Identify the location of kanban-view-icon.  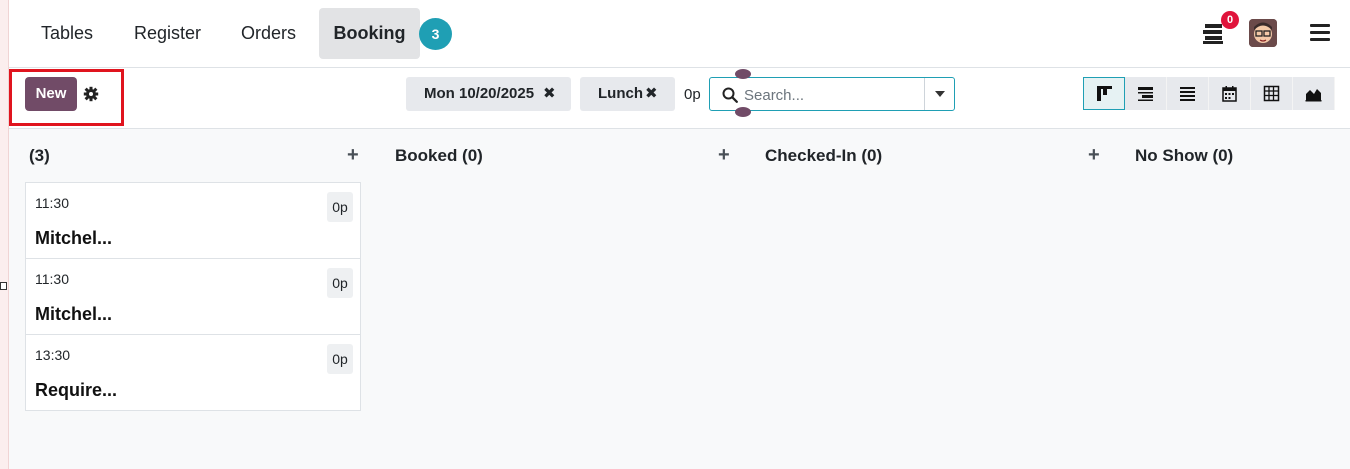
(1104, 93).